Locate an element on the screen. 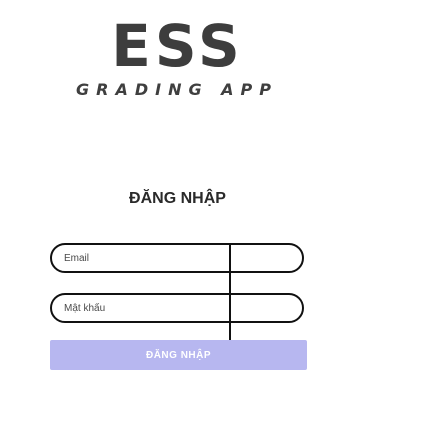 The height and width of the screenshot is (440, 430). app-logo-title: ESS is located at coordinates (177, 46).